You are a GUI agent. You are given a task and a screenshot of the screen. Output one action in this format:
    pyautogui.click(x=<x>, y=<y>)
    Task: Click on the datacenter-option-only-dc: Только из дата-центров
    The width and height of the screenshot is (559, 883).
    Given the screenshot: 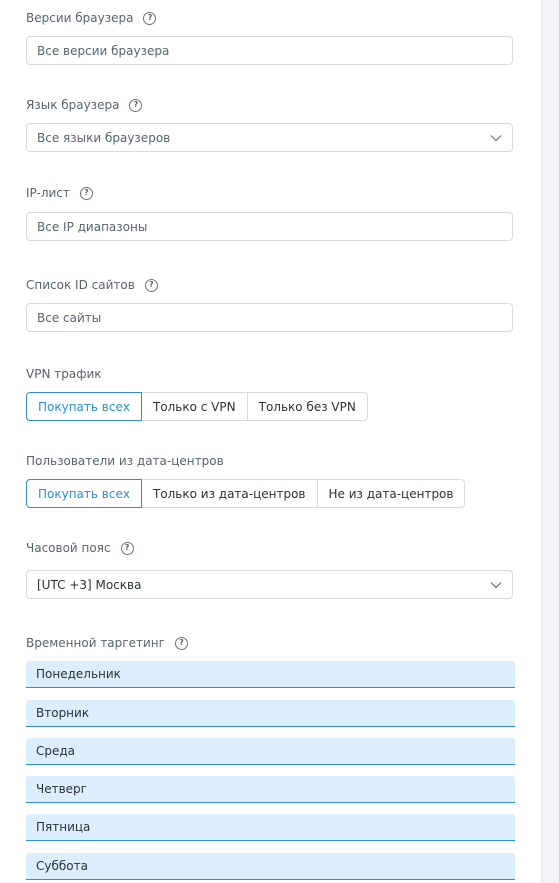 What is the action you would take?
    pyautogui.click(x=229, y=493)
    